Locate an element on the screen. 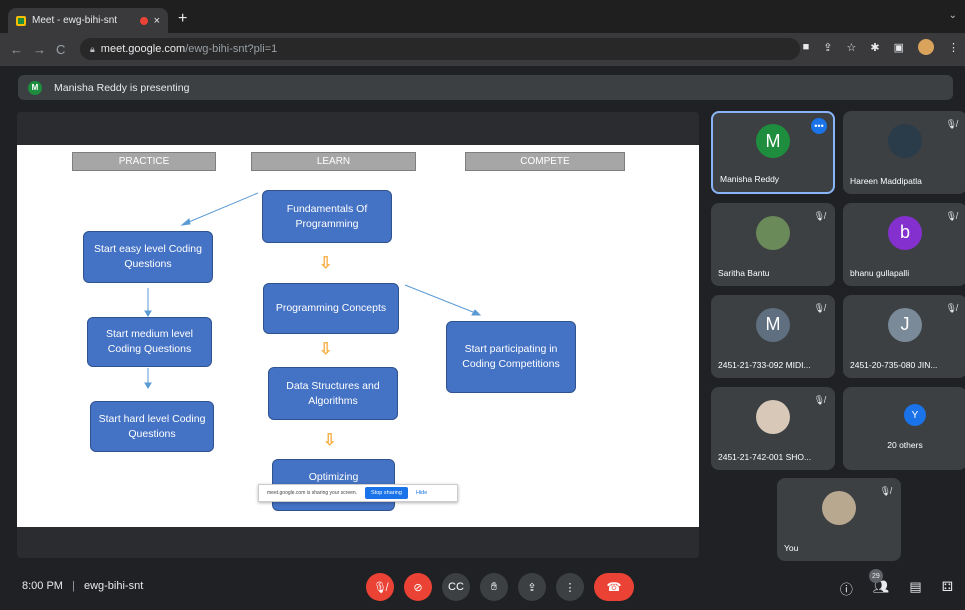 The width and height of the screenshot is (965, 610). share-notice-text: meet.google.com is sharing your screen. is located at coordinates (312, 493).